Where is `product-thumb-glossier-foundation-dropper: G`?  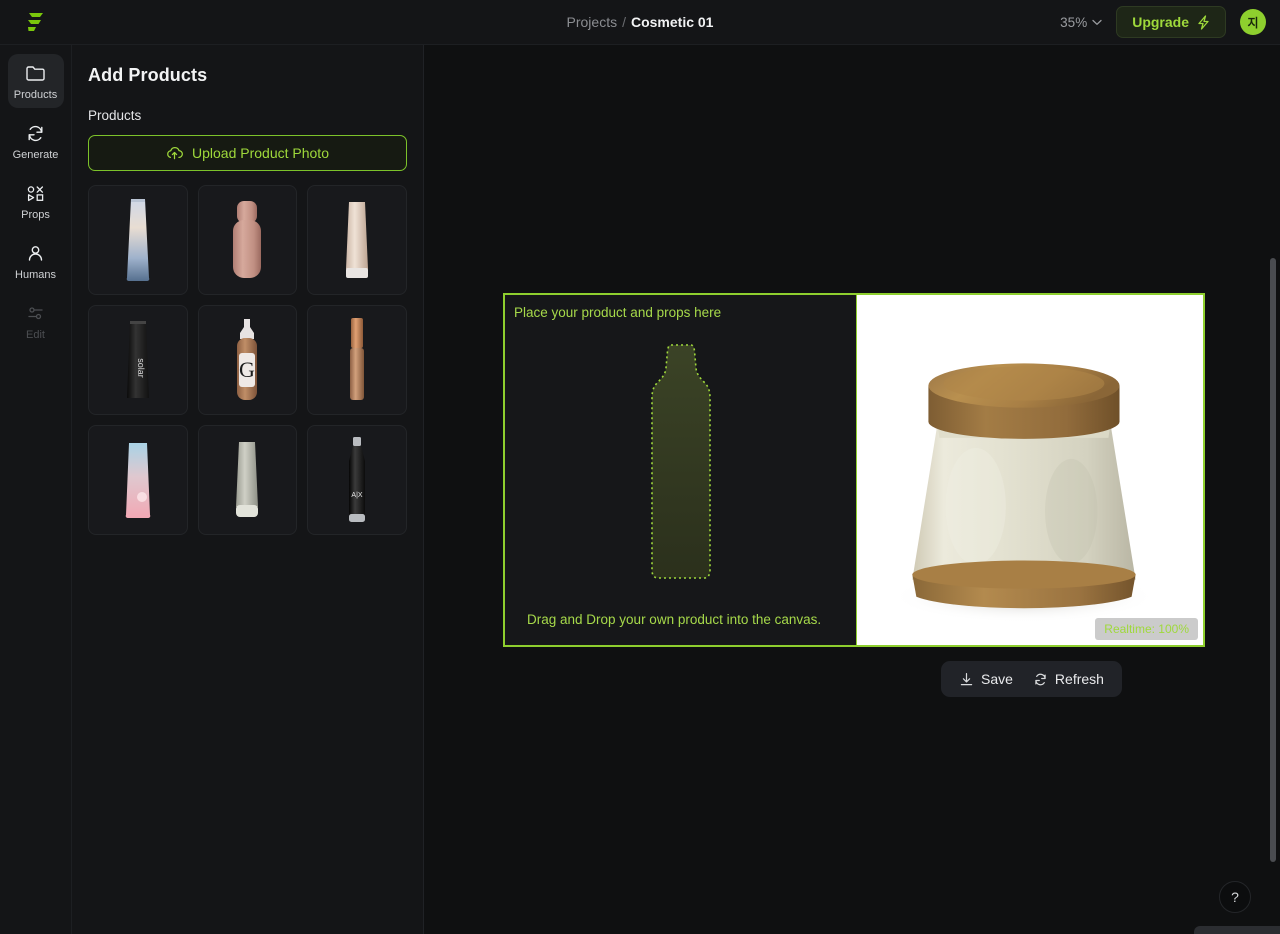 product-thumb-glossier-foundation-dropper: G is located at coordinates (247, 360).